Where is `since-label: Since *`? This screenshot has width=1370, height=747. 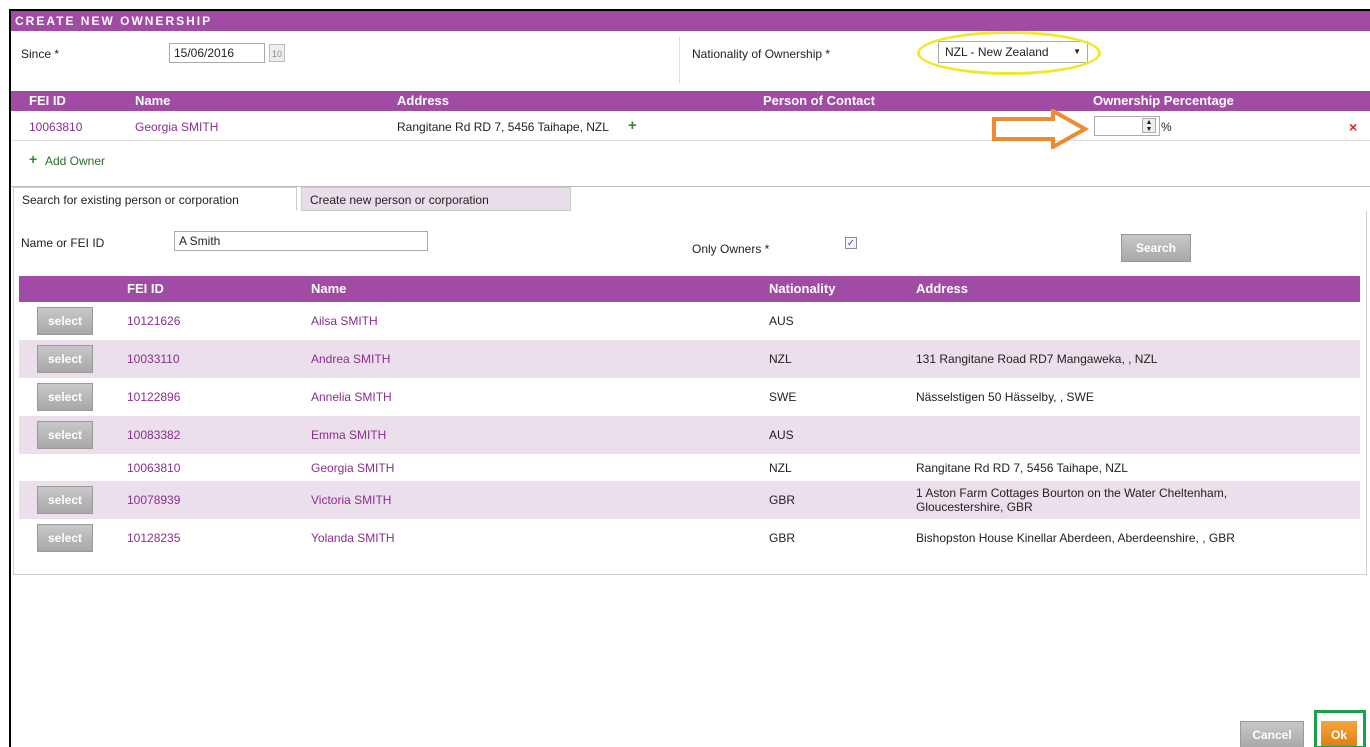
since-label: Since * is located at coordinates (40, 54).